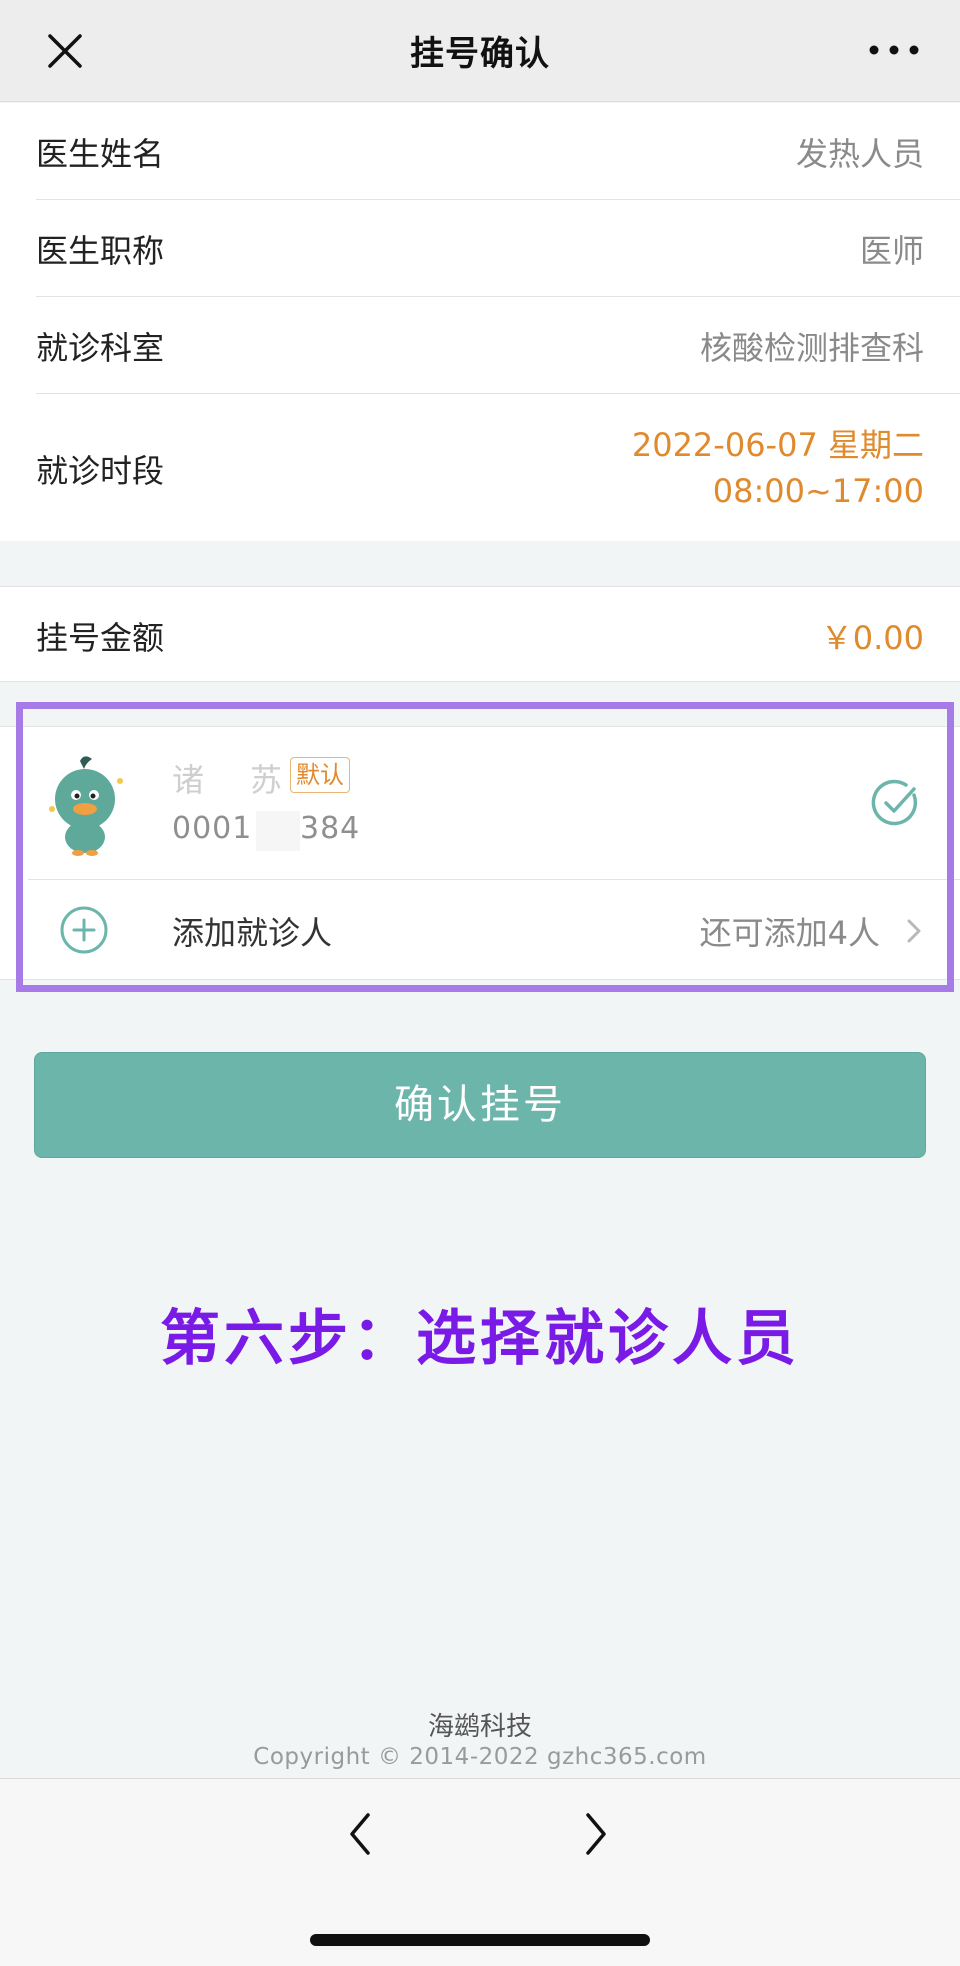  I want to click on fee-value: ￥0.00, so click(872, 638).